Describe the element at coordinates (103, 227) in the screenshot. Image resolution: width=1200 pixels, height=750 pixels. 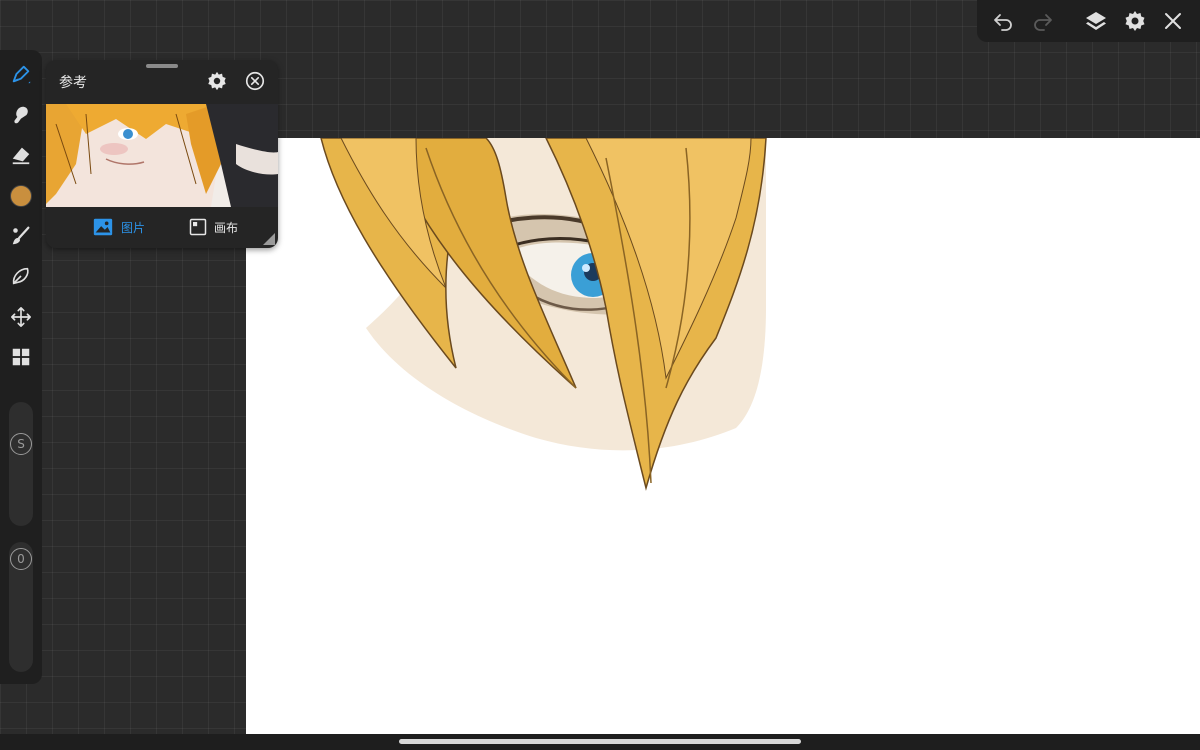
I see `image-icon` at that location.